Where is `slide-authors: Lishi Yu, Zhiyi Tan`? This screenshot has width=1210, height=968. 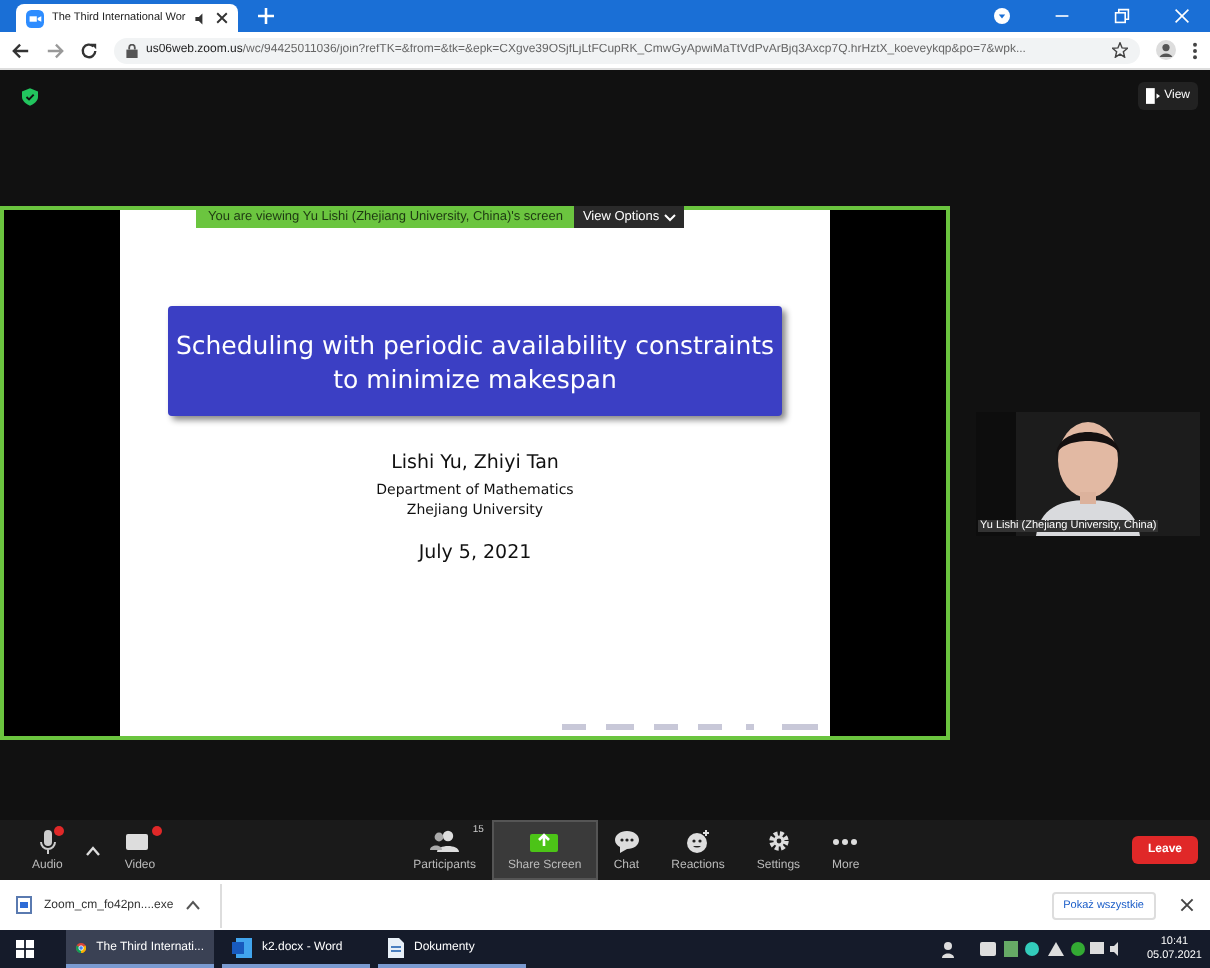 slide-authors: Lishi Yu, Zhiyi Tan is located at coordinates (475, 463).